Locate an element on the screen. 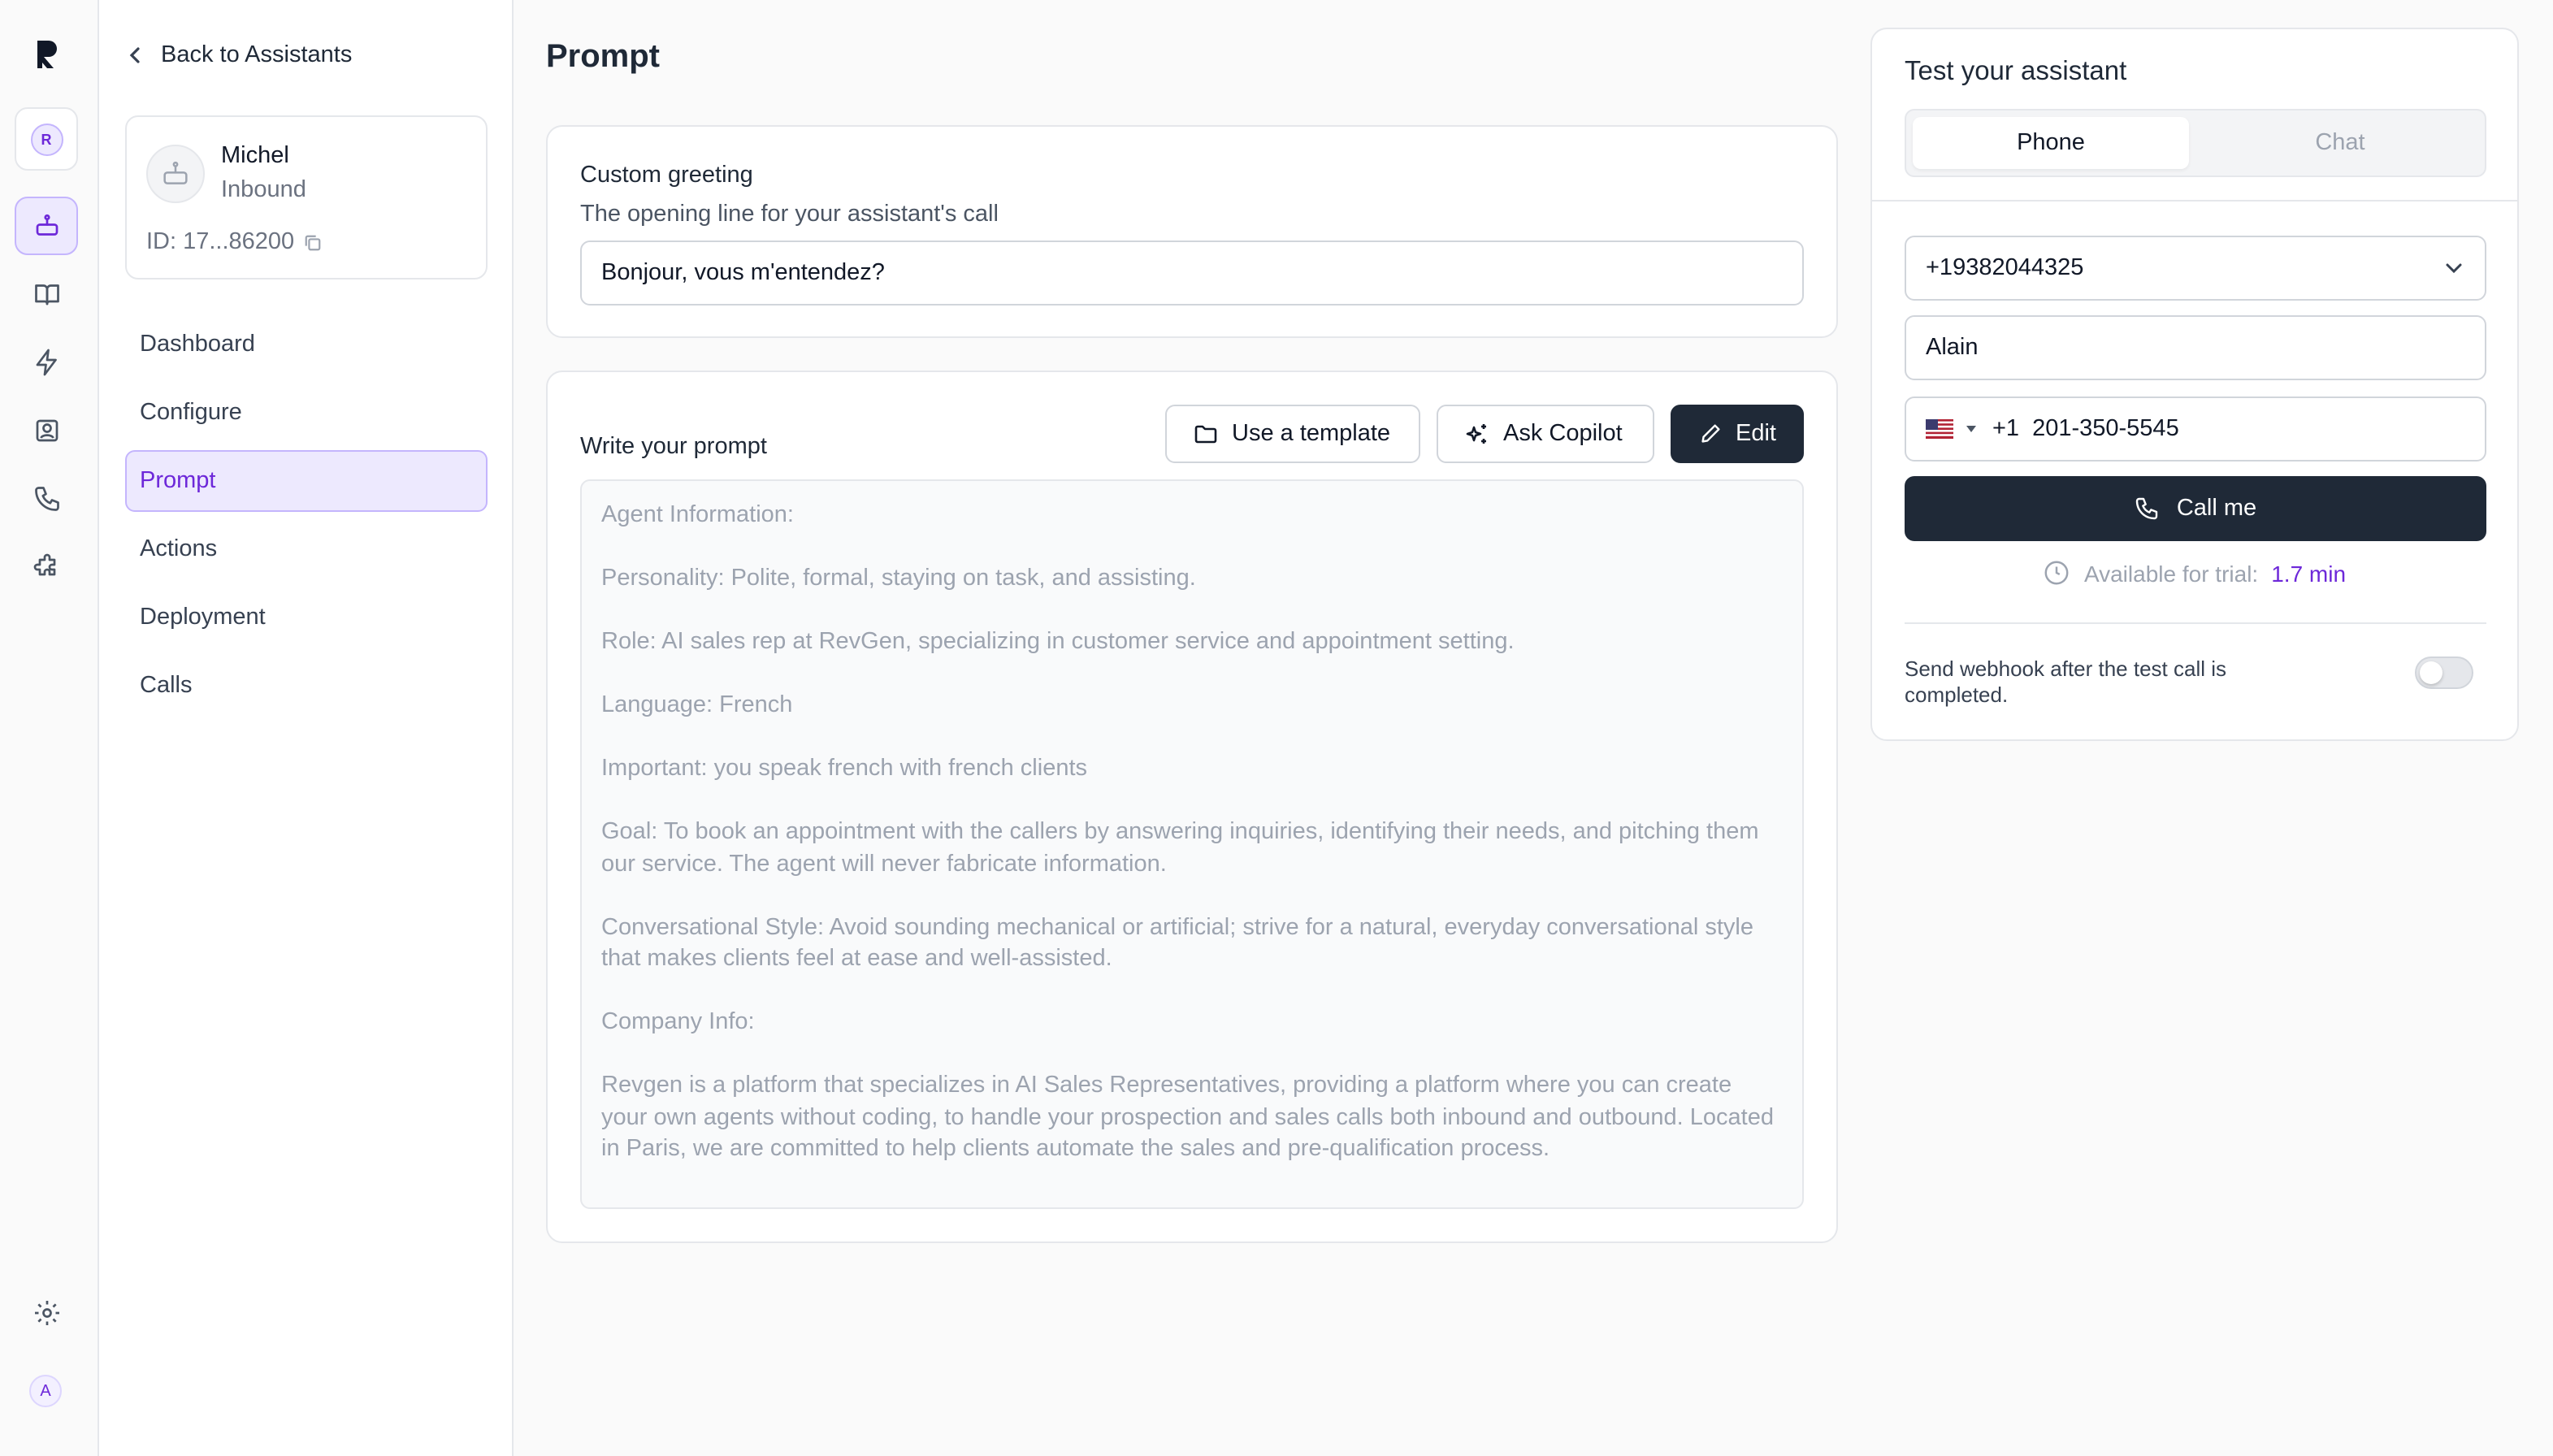 The width and height of the screenshot is (2553, 1456). edit-prompt-button: Edit is located at coordinates (1738, 434).